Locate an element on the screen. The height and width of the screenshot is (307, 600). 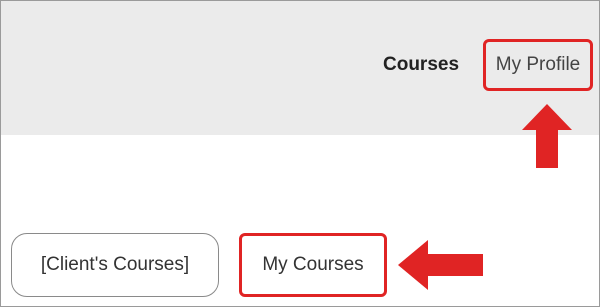
my-courses-button-label: My Courses is located at coordinates (313, 264).